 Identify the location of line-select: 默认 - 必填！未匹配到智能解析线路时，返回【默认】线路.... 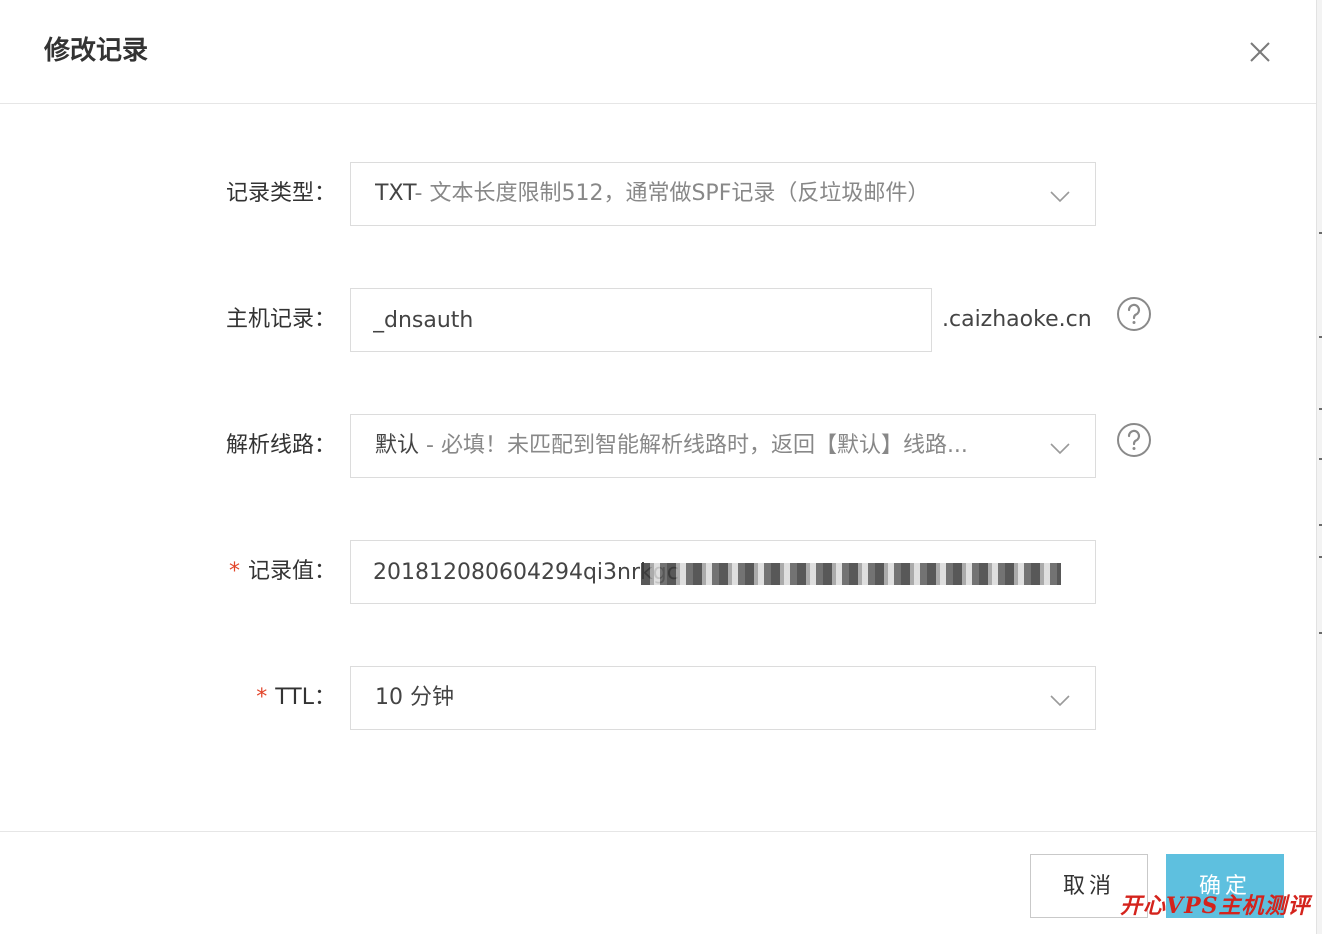
(723, 446).